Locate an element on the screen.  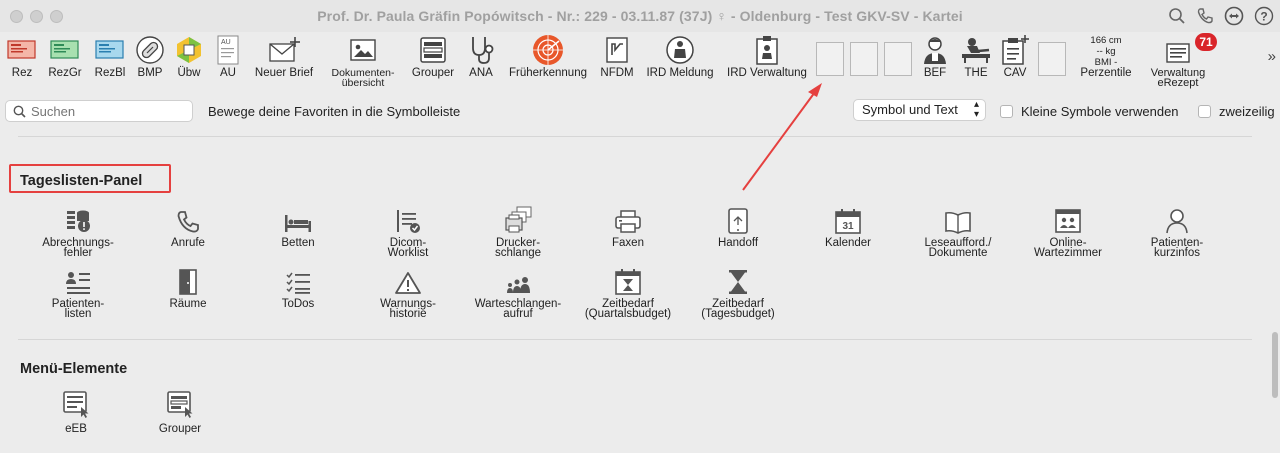
coins-alert-icon is located at coordinates (78, 221).